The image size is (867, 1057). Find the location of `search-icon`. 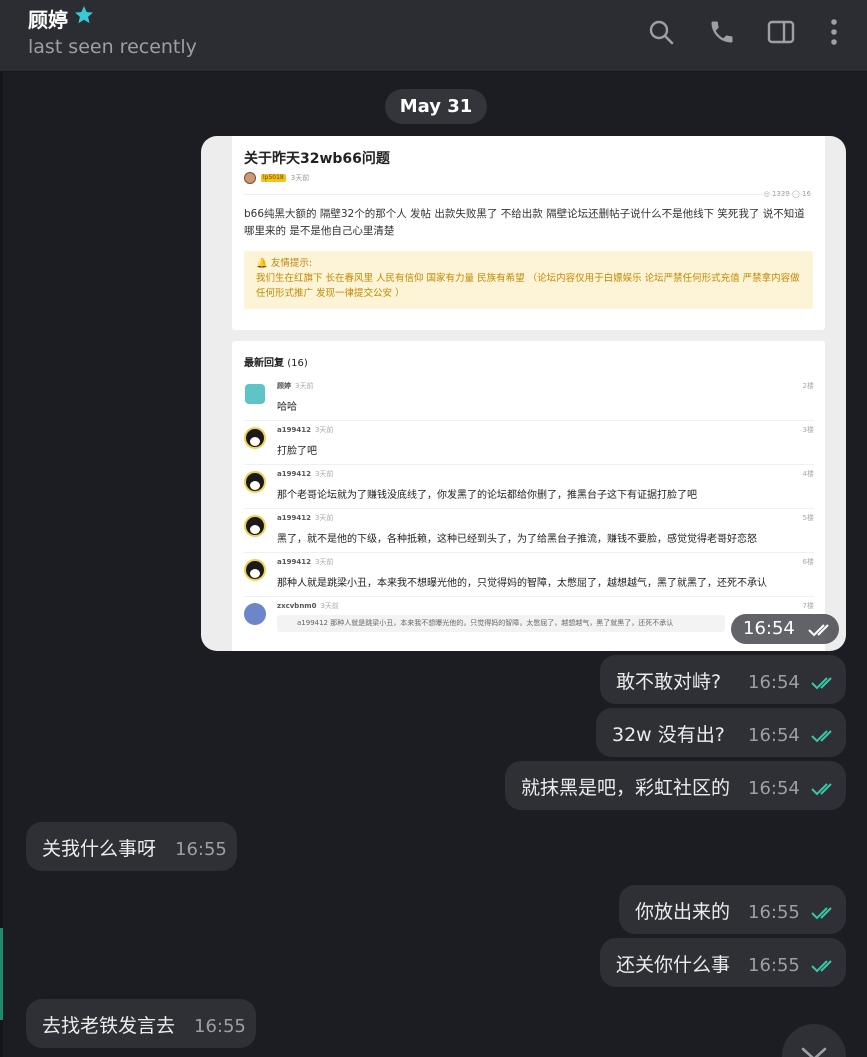

search-icon is located at coordinates (661, 32).